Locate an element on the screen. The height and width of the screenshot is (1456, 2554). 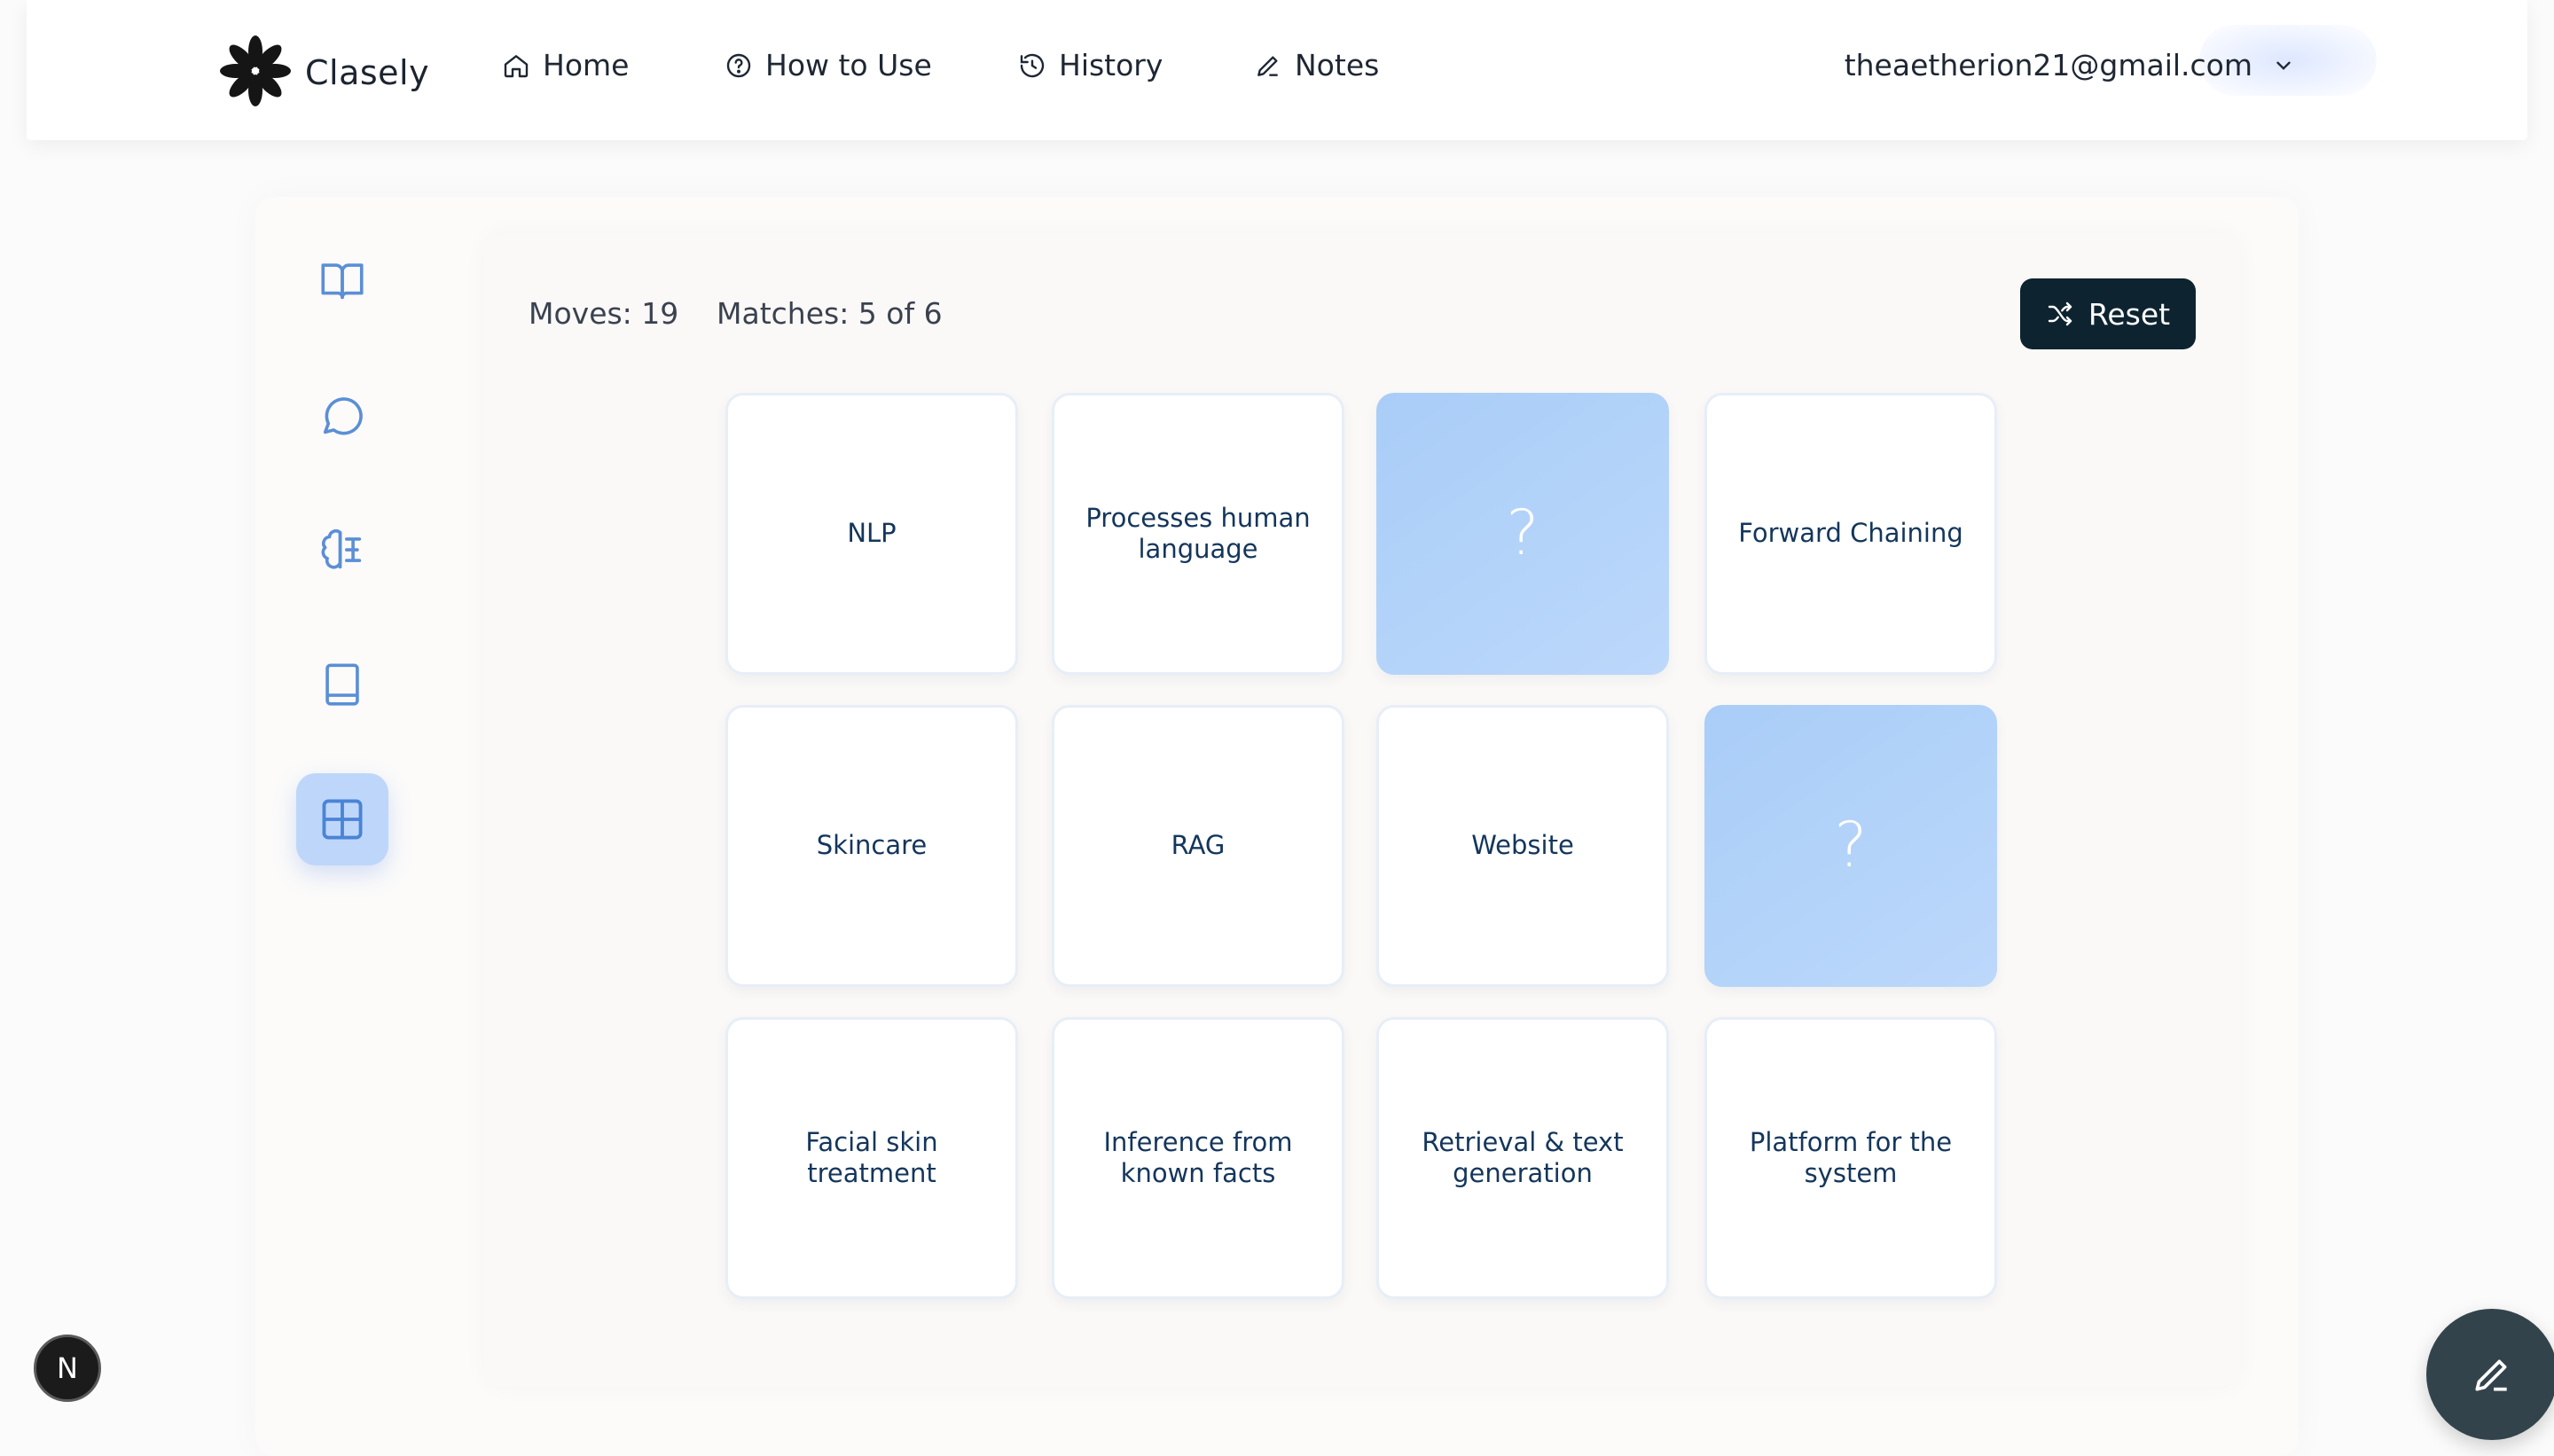
app-name: Clasely is located at coordinates (367, 72).